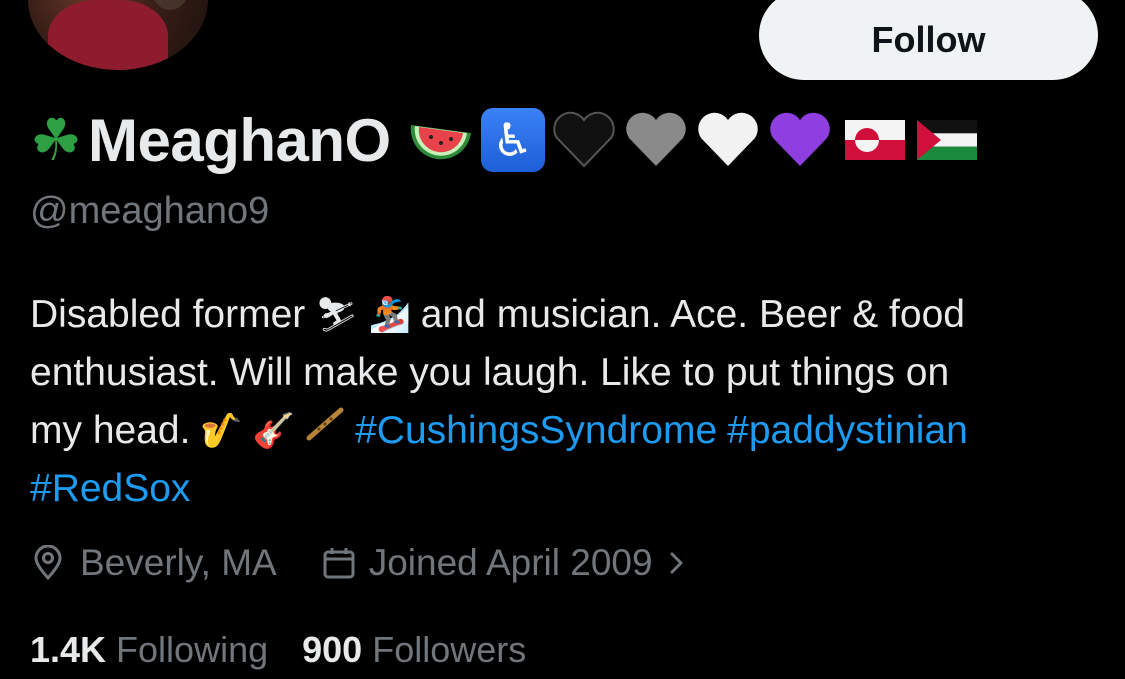 The height and width of the screenshot is (679, 1125). What do you see at coordinates (68, 649) in the screenshot?
I see `following-count: 1.4K` at bounding box center [68, 649].